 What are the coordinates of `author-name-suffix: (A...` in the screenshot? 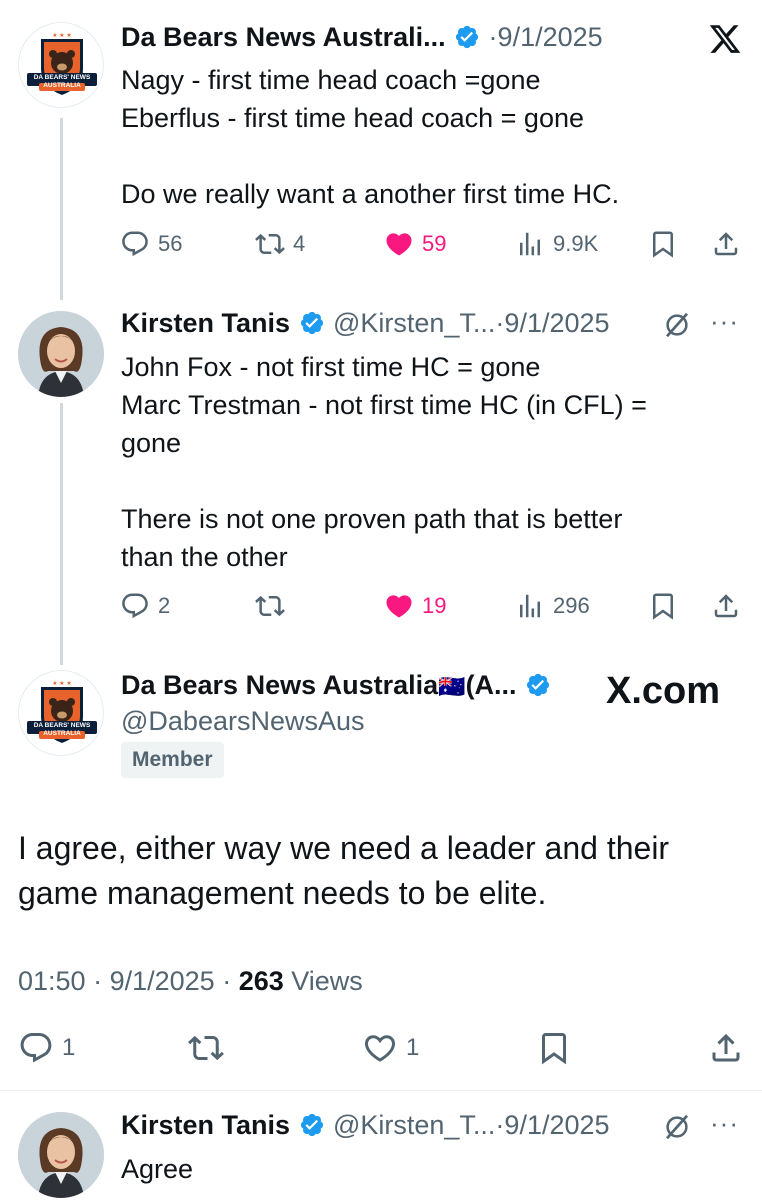 It's located at (491, 685).